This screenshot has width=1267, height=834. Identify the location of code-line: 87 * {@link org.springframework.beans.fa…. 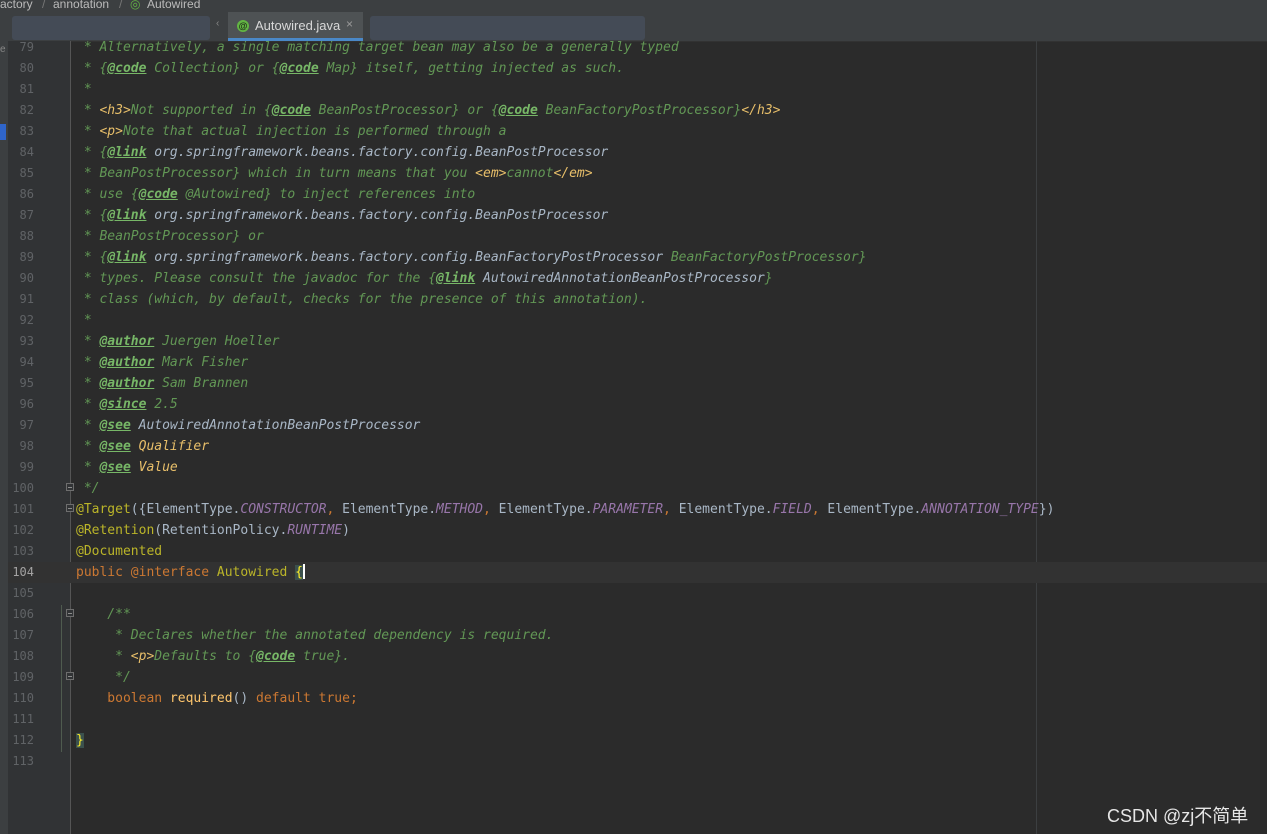
(637, 215).